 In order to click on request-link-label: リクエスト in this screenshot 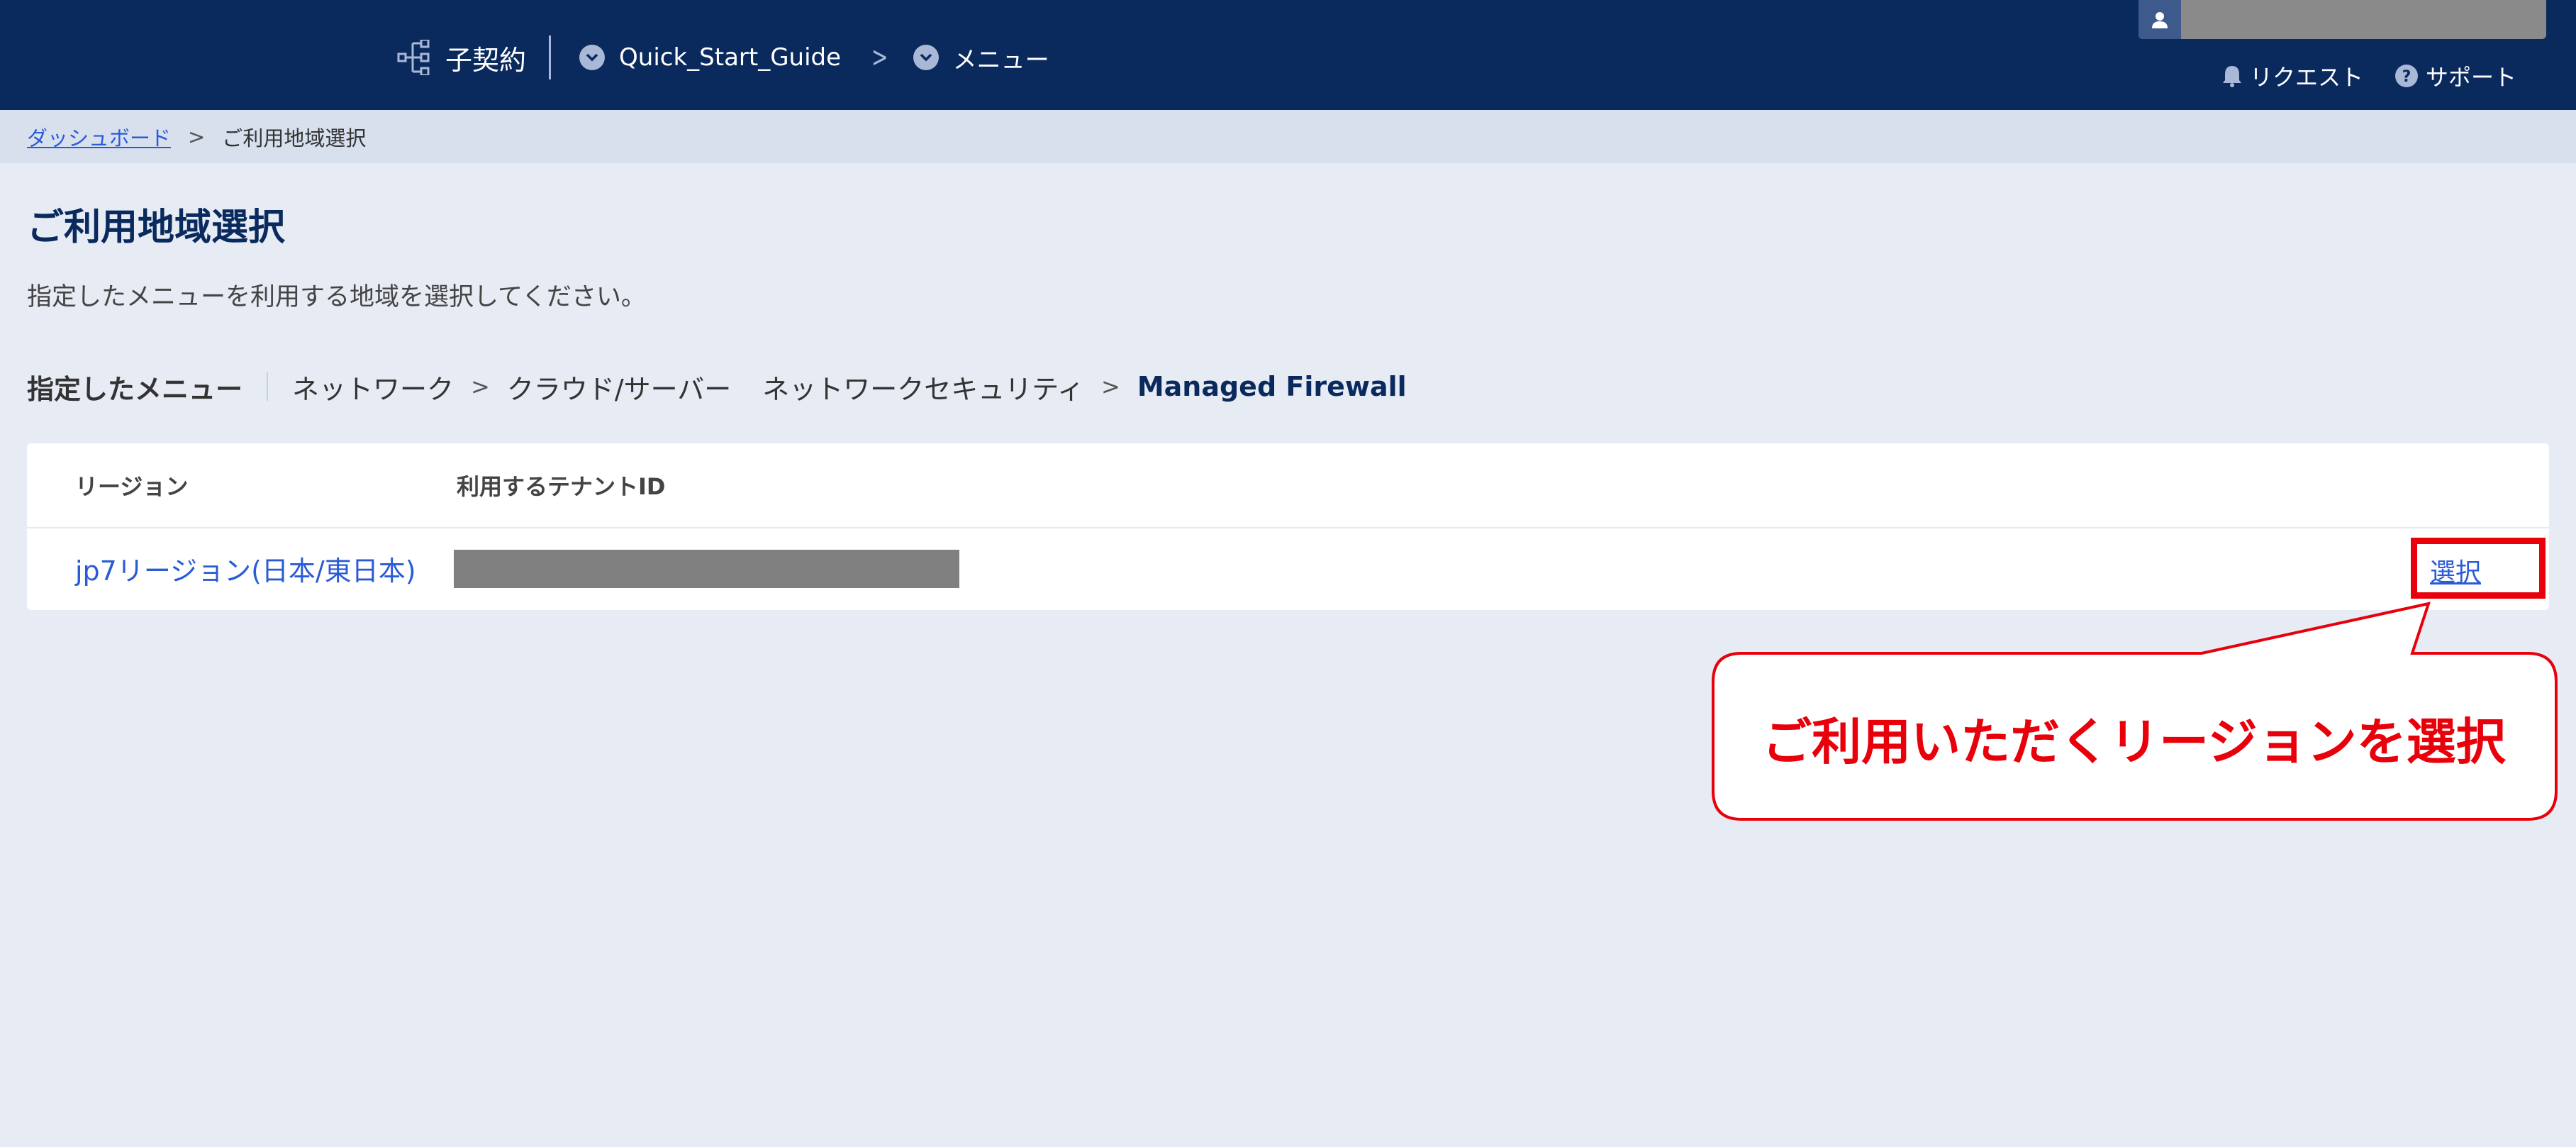, I will do `click(2306, 77)`.